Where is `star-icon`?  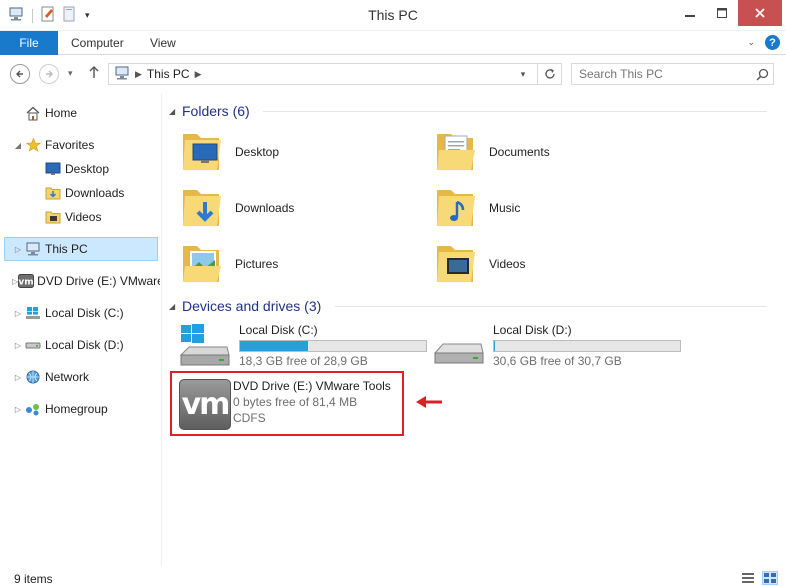 star-icon is located at coordinates (33, 145).